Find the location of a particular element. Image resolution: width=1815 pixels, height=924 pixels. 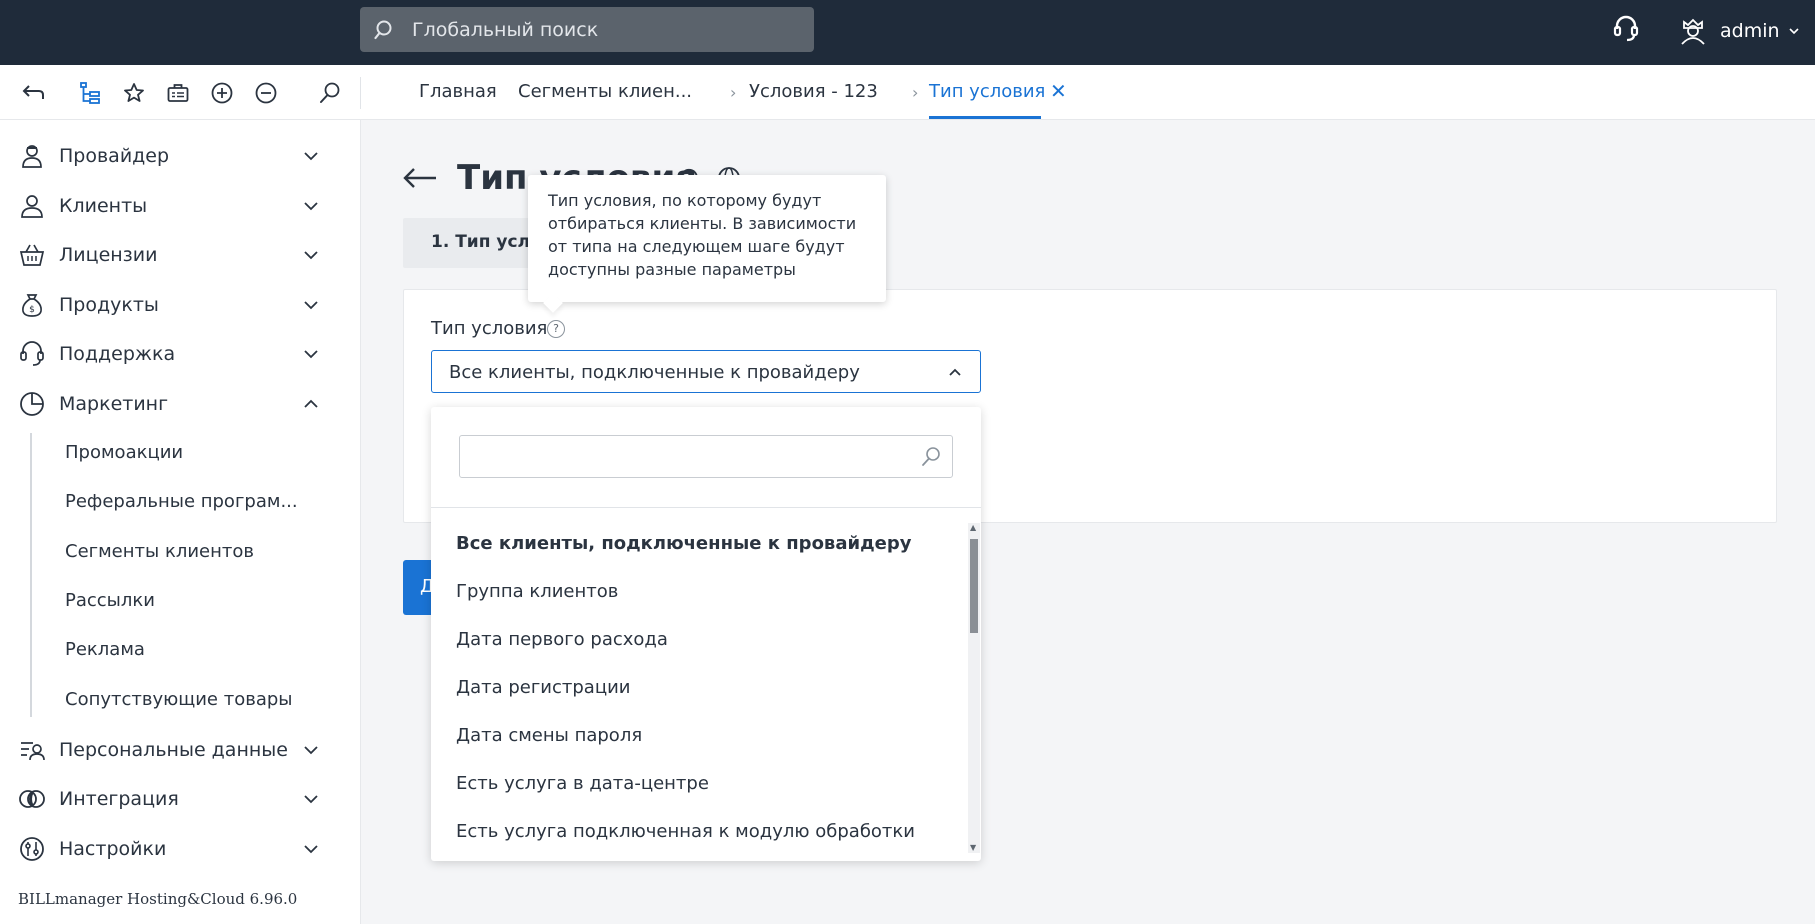

user-avatar-icon is located at coordinates (1693, 31).